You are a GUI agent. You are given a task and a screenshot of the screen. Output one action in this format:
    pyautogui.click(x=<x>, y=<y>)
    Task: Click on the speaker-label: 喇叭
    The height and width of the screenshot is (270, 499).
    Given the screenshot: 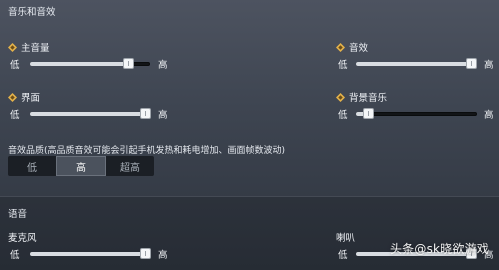 What is the action you would take?
    pyautogui.click(x=346, y=238)
    